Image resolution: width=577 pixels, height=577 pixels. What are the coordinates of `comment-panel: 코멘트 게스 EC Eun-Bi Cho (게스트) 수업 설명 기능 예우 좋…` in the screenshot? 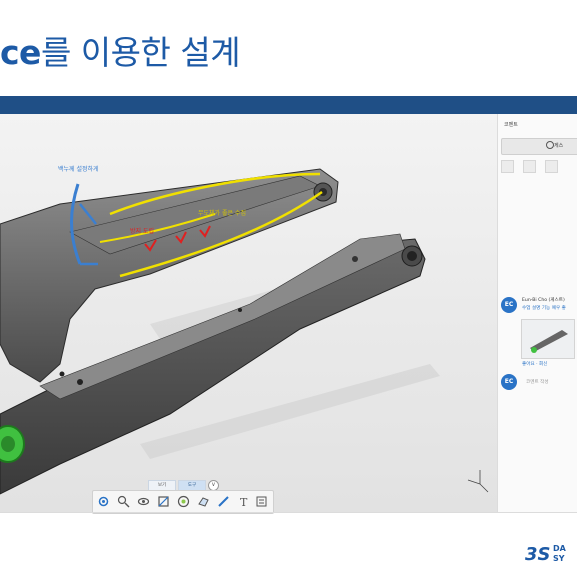 It's located at (537, 313).